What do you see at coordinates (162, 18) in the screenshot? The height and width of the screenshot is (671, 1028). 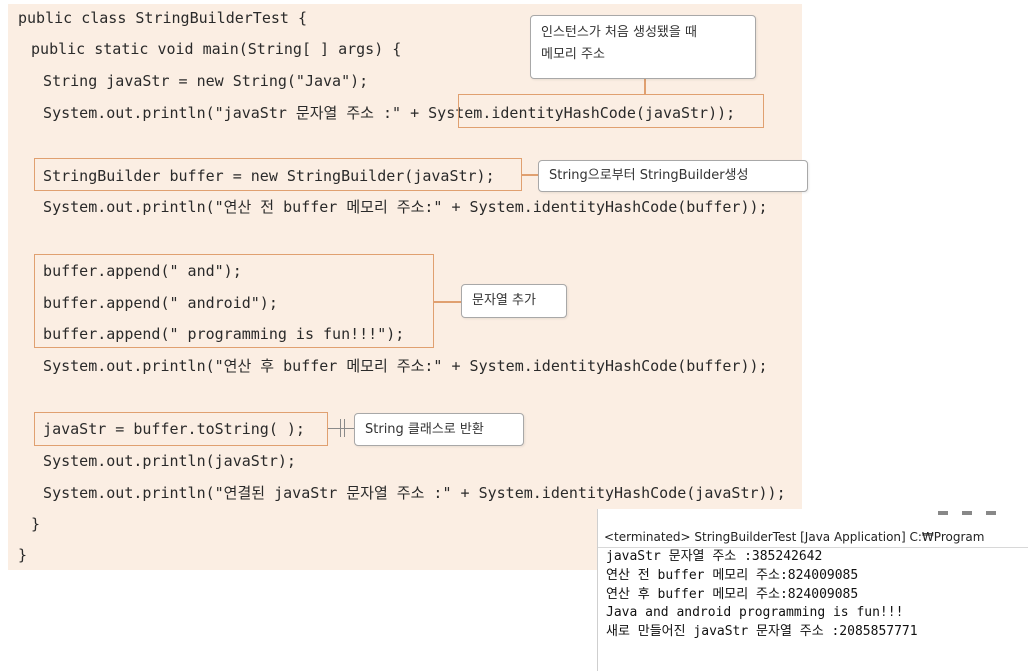 I see `code-line: public class StringBuilderTest {` at bounding box center [162, 18].